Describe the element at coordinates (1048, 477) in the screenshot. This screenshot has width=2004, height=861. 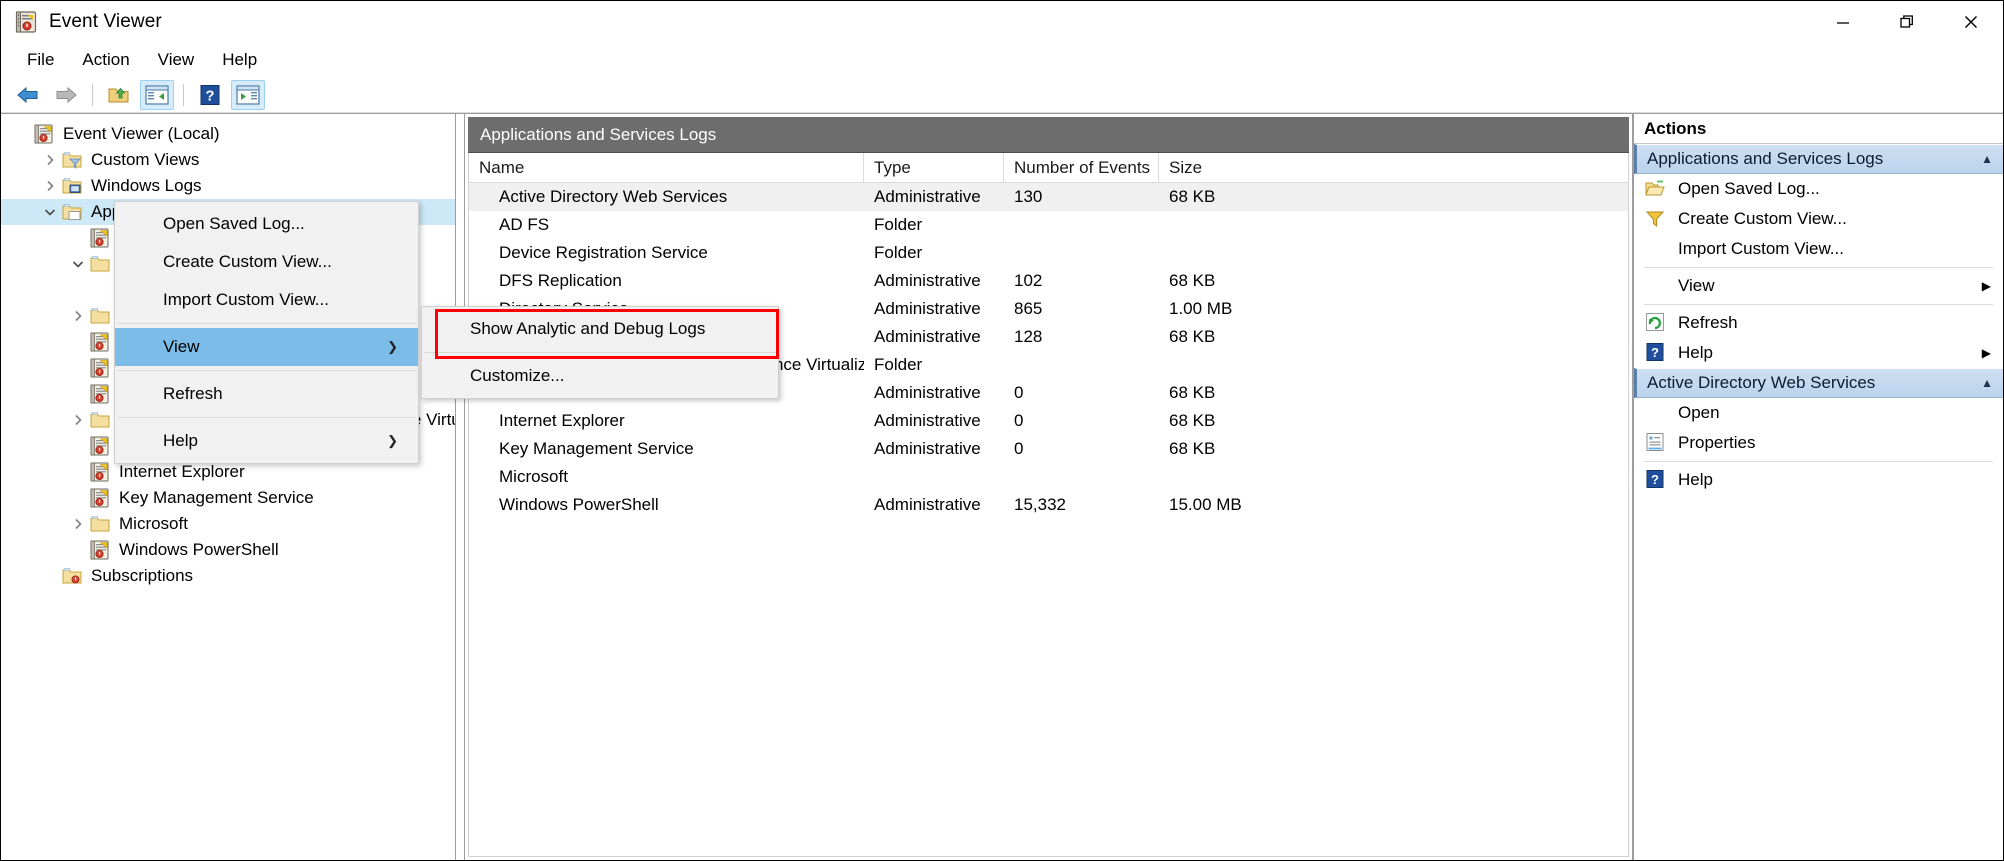
I see `table-row: Microsoft` at that location.